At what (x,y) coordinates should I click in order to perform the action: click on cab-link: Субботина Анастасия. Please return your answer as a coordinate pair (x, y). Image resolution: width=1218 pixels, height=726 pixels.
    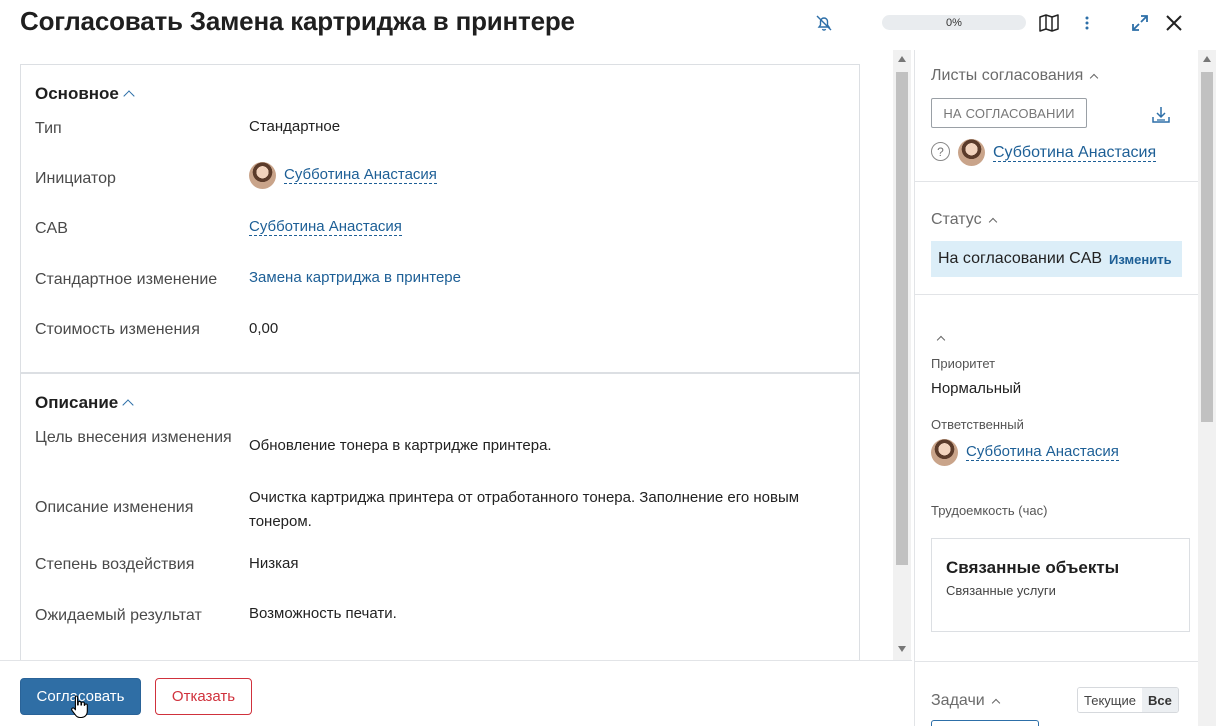
    Looking at the image, I should click on (325, 227).